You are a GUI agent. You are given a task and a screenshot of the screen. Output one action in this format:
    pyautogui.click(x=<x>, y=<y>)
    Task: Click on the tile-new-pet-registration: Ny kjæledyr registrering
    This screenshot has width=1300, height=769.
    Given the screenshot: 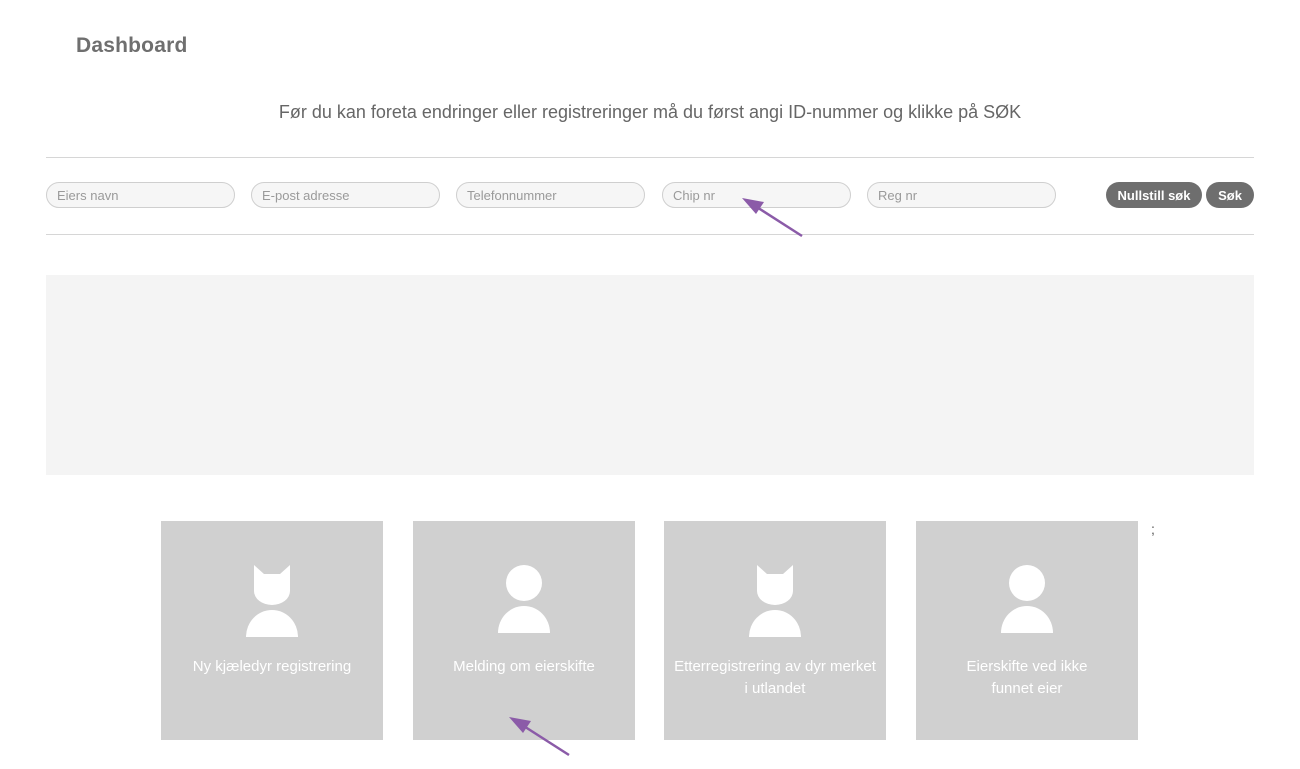 What is the action you would take?
    pyautogui.click(x=272, y=630)
    